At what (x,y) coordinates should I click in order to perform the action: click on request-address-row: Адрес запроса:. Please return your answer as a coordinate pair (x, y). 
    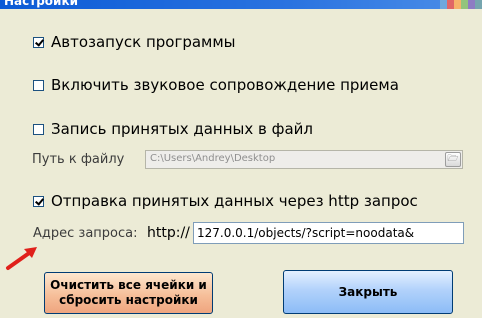
    Looking at the image, I should click on (85, 233).